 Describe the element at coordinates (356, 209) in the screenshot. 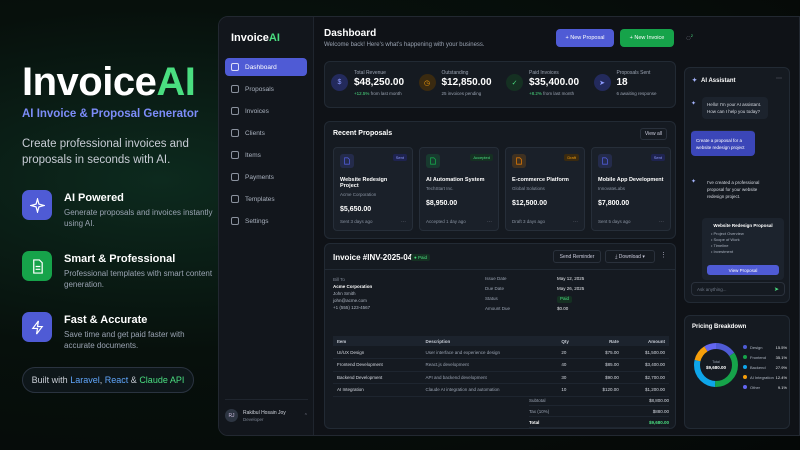

I see `proposal-amount: $5,650.00` at that location.